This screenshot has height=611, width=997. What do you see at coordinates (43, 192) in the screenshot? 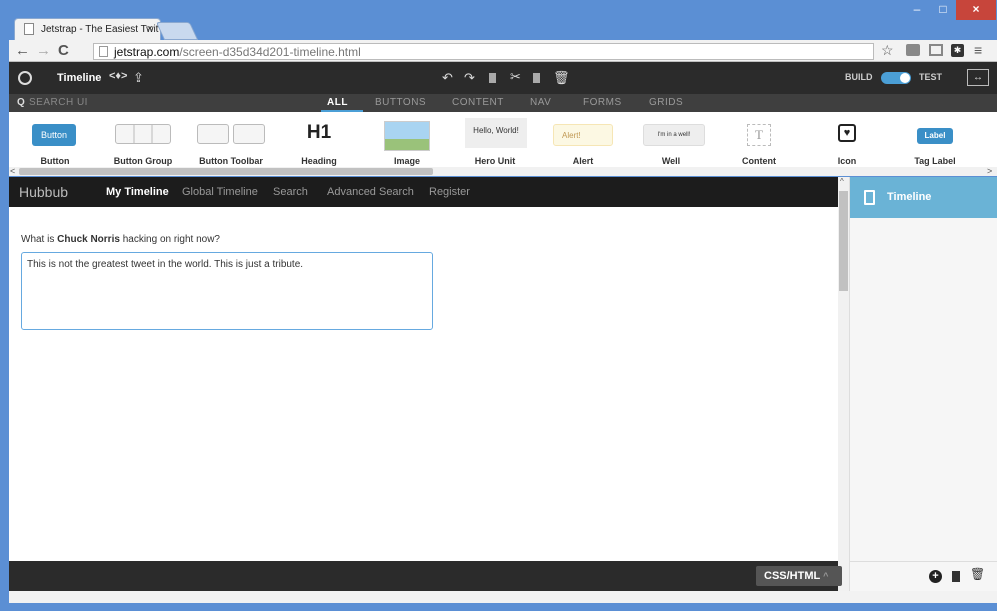
I see `hubbub-brand: Hubbub` at bounding box center [43, 192].